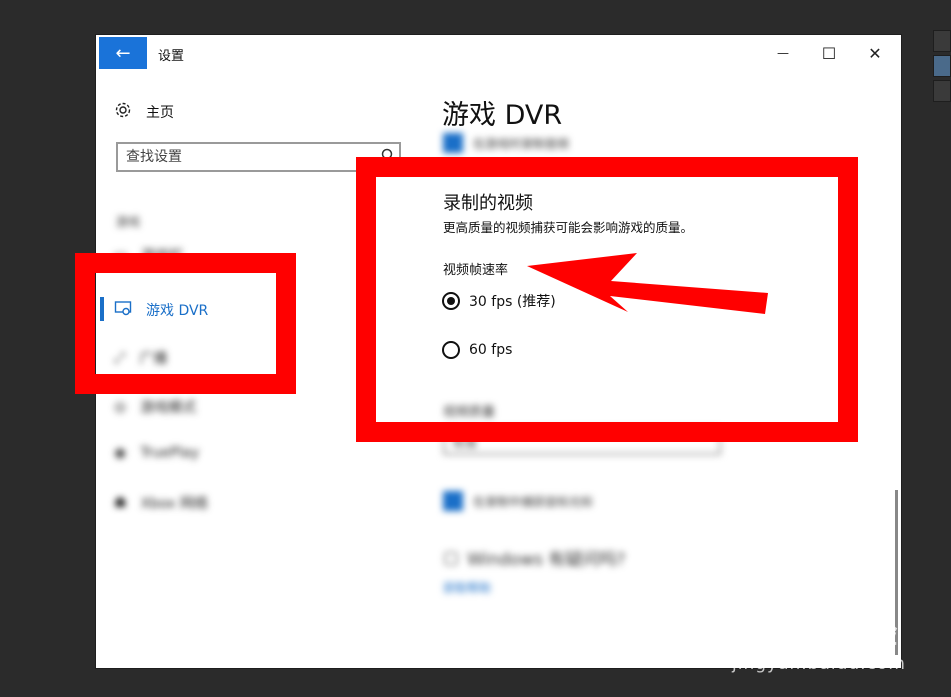 The width and height of the screenshot is (951, 697). I want to click on fps-option-label: 60 fps, so click(491, 350).